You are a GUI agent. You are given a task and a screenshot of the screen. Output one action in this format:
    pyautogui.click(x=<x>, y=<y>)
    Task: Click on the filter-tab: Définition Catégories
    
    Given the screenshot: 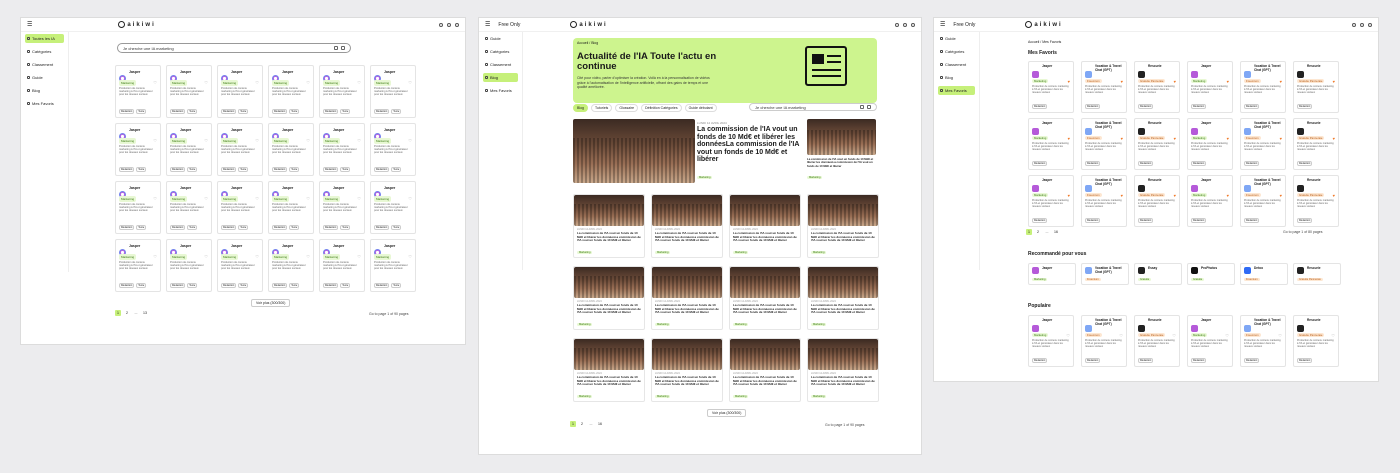 What is the action you would take?
    pyautogui.click(x=661, y=108)
    